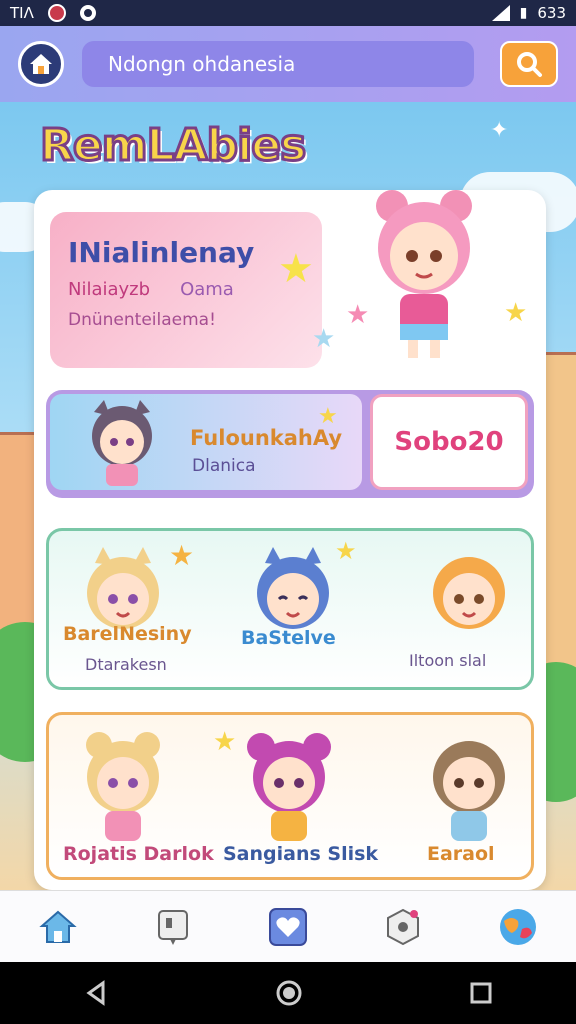 The image size is (576, 1024). Describe the element at coordinates (499, 130) in the screenshot. I see `sparkle-icon: ✦` at that location.